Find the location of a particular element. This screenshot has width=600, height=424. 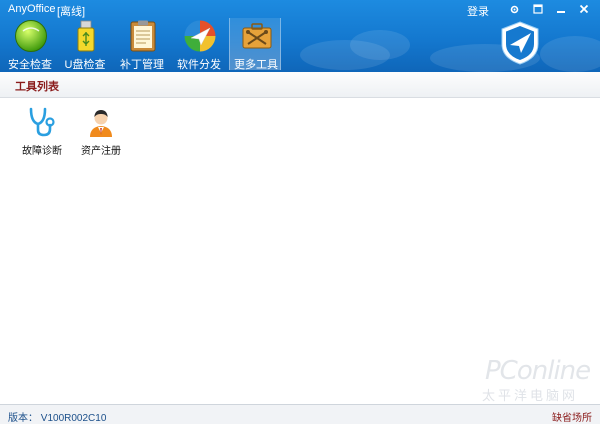

gear-icon is located at coordinates (514, 9).